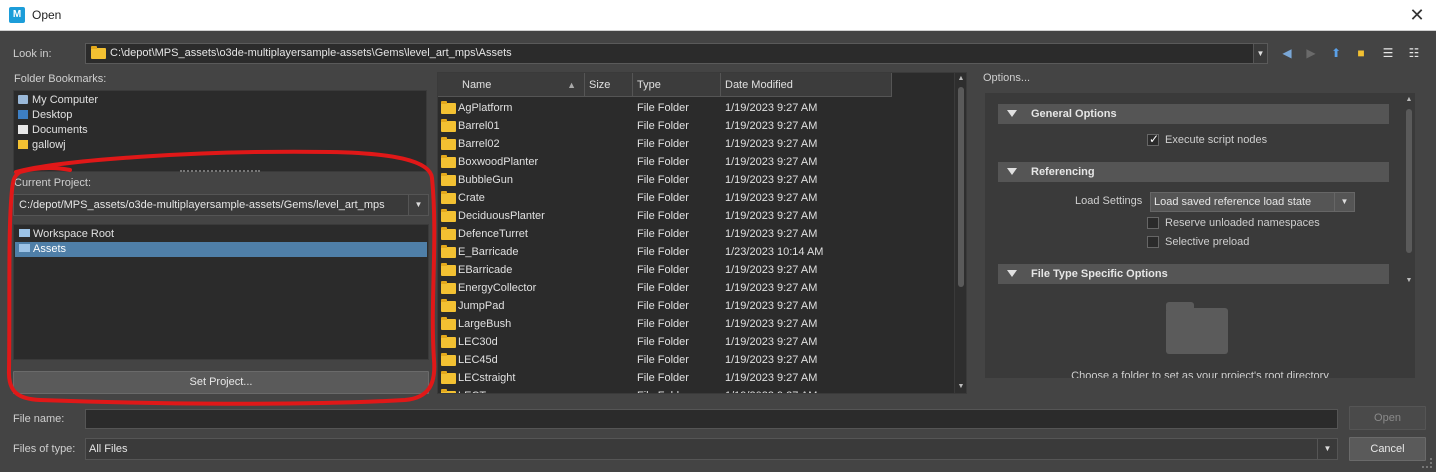 This screenshot has height=472, width=1436. Describe the element at coordinates (696, 360) in the screenshot. I see `file-row: LEC45d File Folder 1/19/2023 9:27 AM` at that location.